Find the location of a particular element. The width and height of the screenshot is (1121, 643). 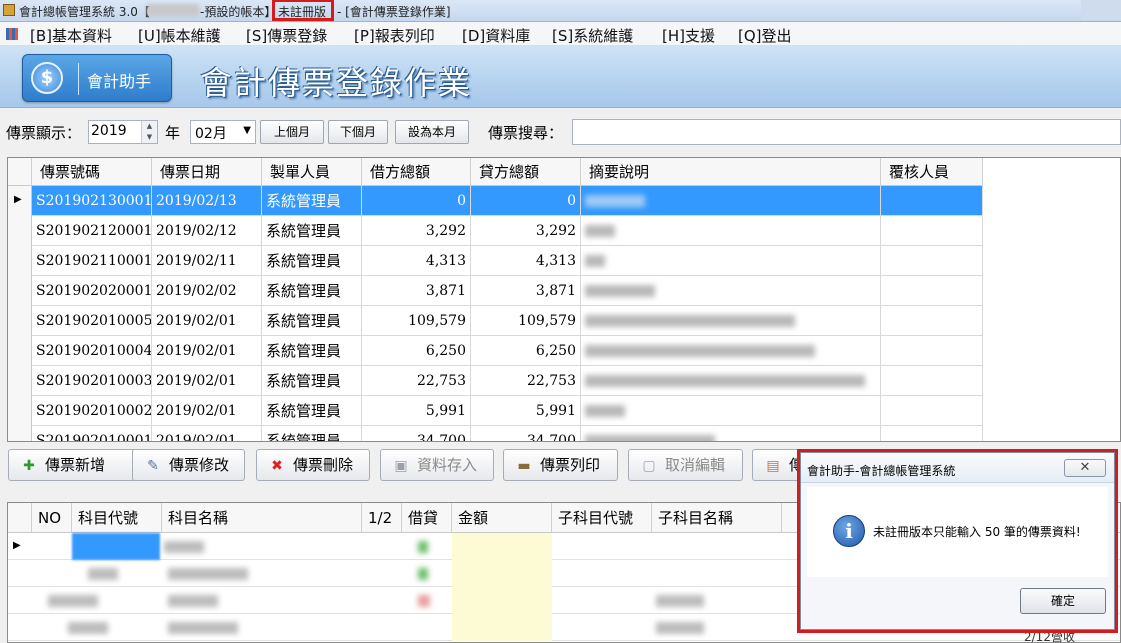

column-header: 覆核人員 is located at coordinates (932, 172).